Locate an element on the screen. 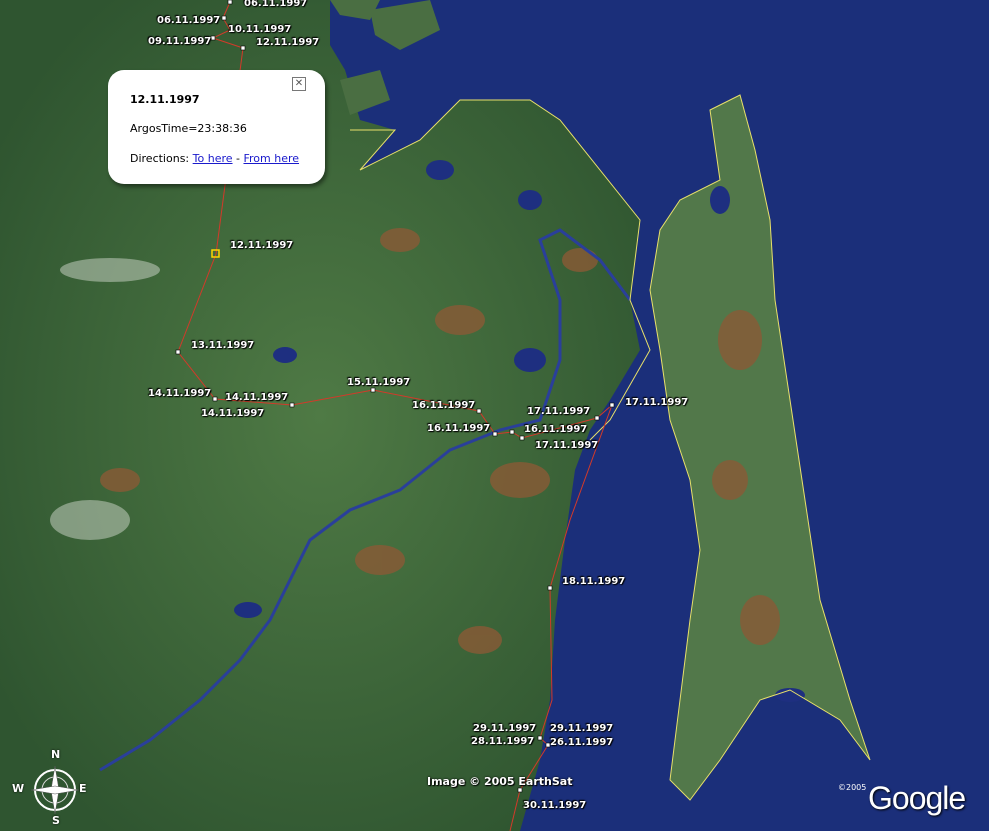 The height and width of the screenshot is (831, 989). waypoint-label: 15.11.1997 is located at coordinates (378, 382).